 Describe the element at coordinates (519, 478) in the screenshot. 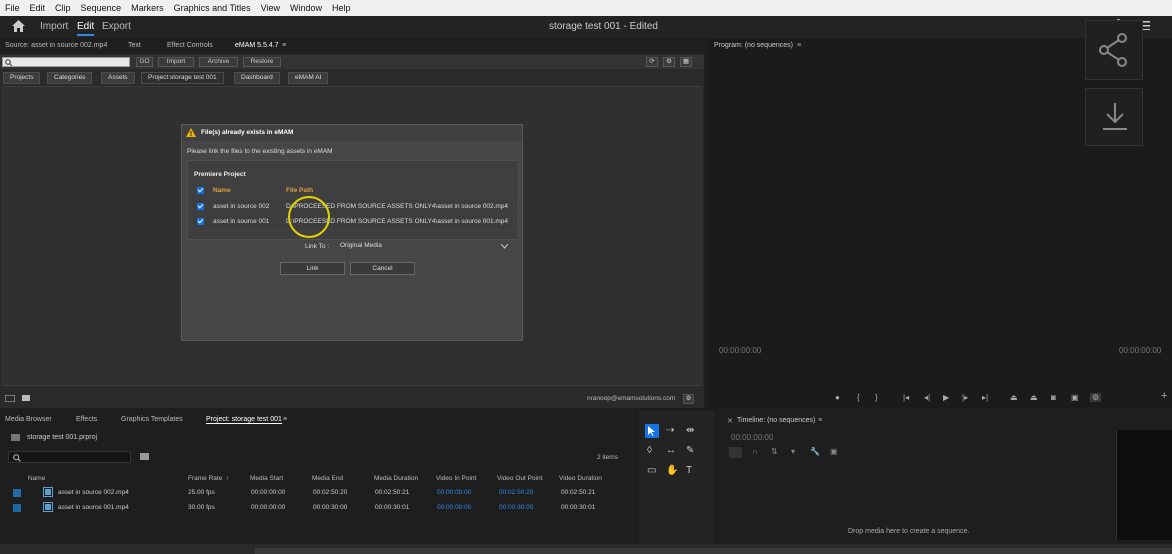

I see `col-video-out: Video Out Point` at that location.